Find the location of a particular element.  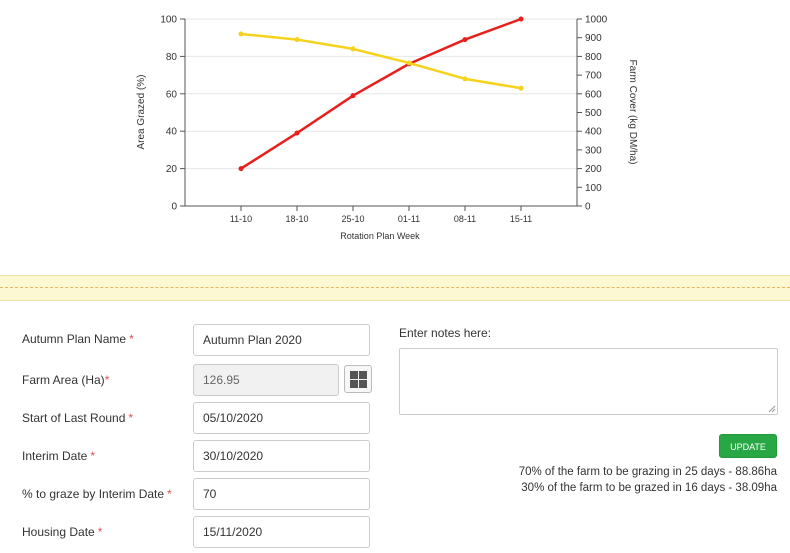

interim-date-label: Interim Date * is located at coordinates (59, 456).